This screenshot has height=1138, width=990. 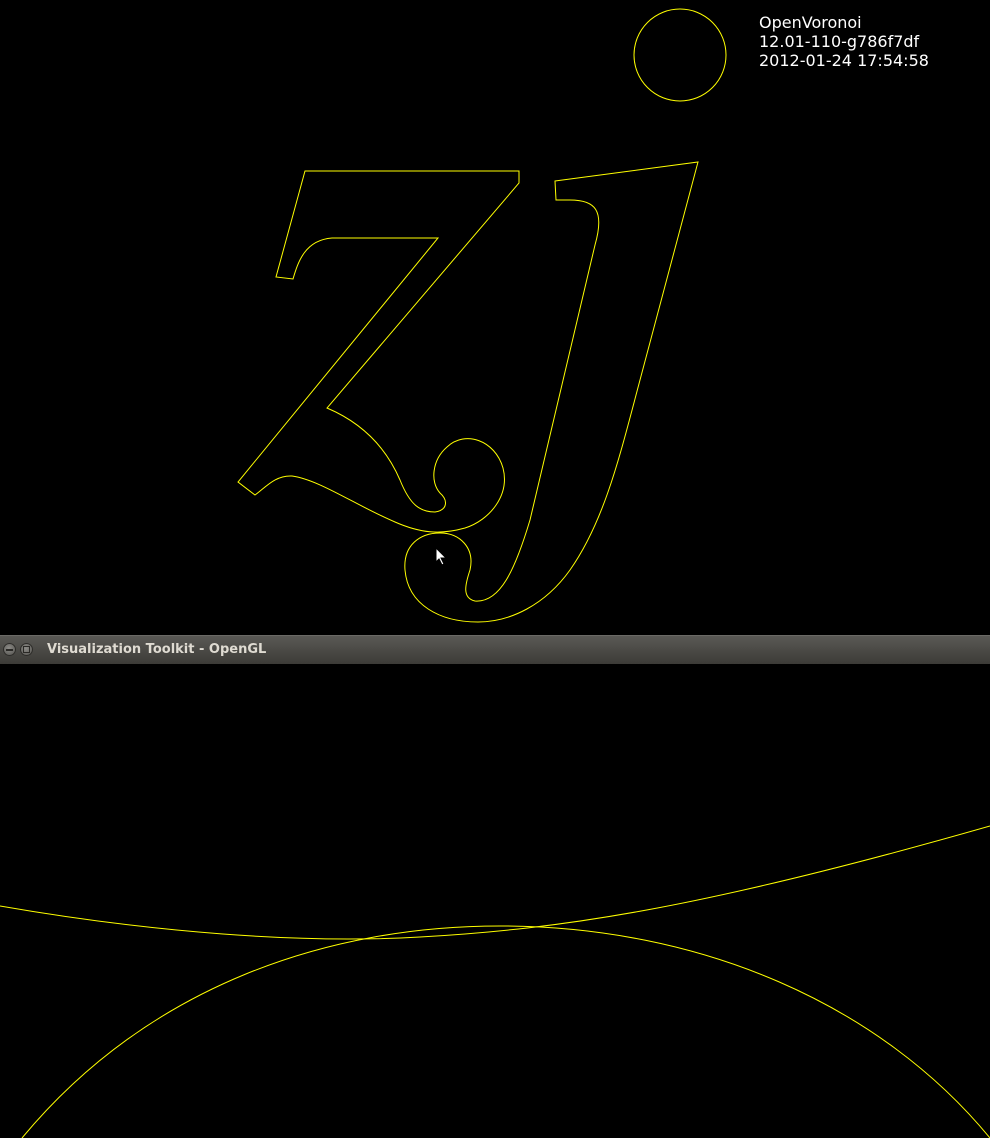 I want to click on letter-z-outline, so click(x=378, y=351).